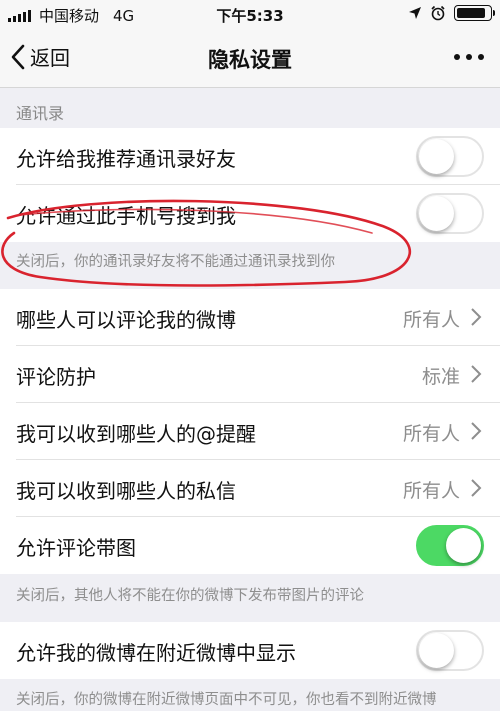 Image resolution: width=500 pixels, height=711 pixels. Describe the element at coordinates (76, 548) in the screenshot. I see `setting-label: 允许评论带图` at that location.